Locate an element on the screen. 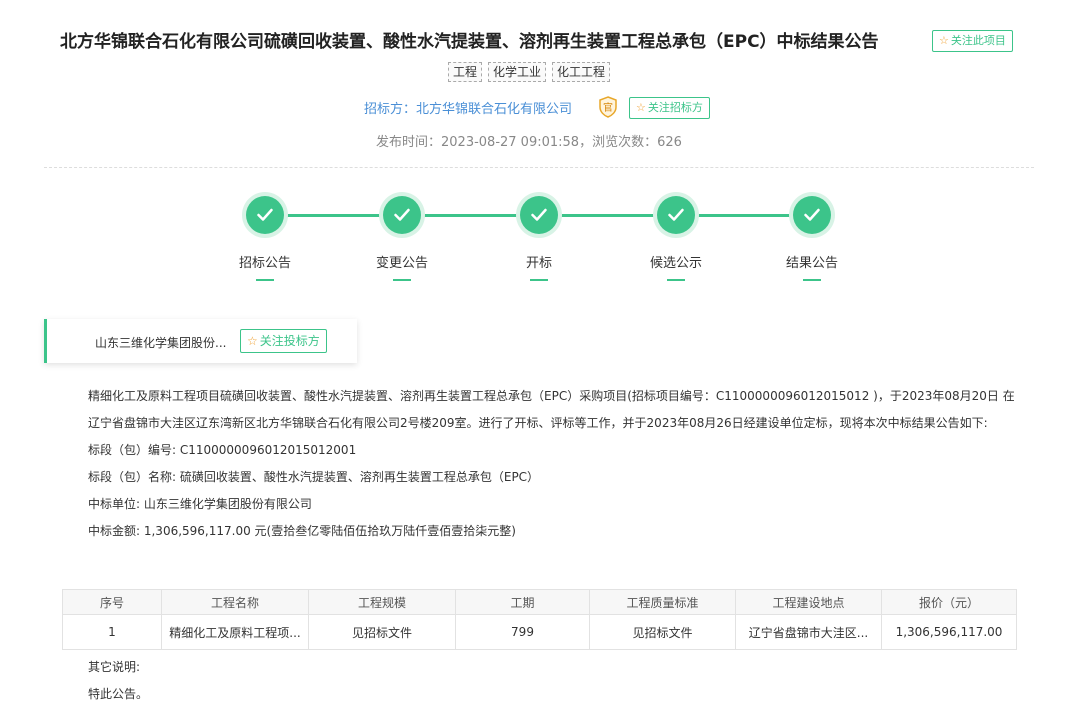  closing-text: 特此公告。 is located at coordinates (118, 694).